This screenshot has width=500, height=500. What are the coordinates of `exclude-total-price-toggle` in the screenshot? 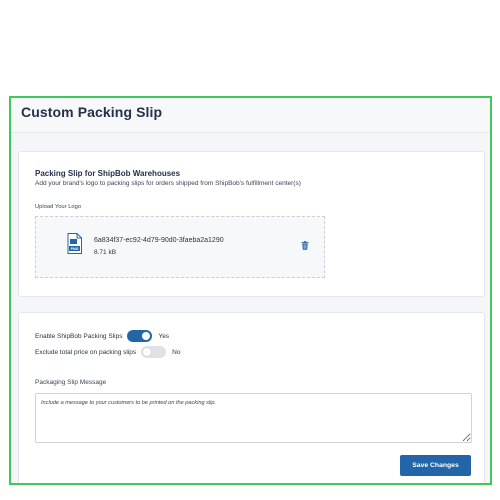 It's located at (154, 352).